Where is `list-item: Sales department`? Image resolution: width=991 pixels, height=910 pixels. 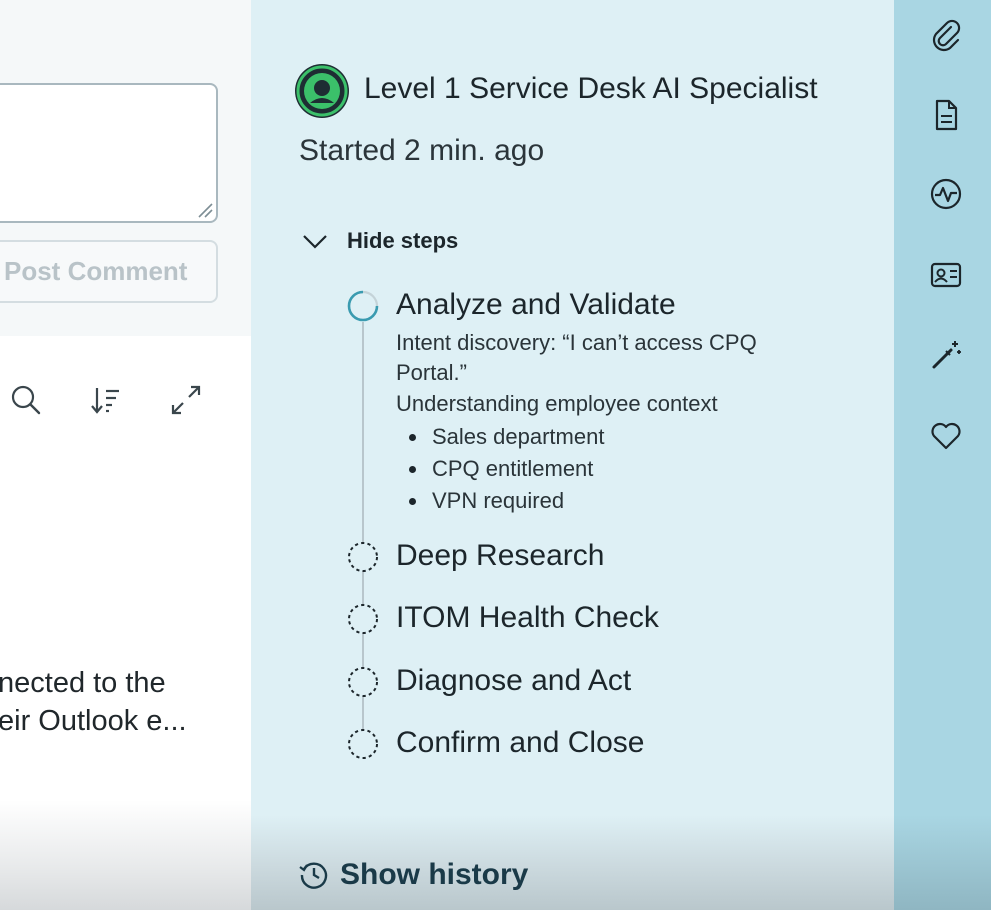 list-item: Sales department is located at coordinates (506, 437).